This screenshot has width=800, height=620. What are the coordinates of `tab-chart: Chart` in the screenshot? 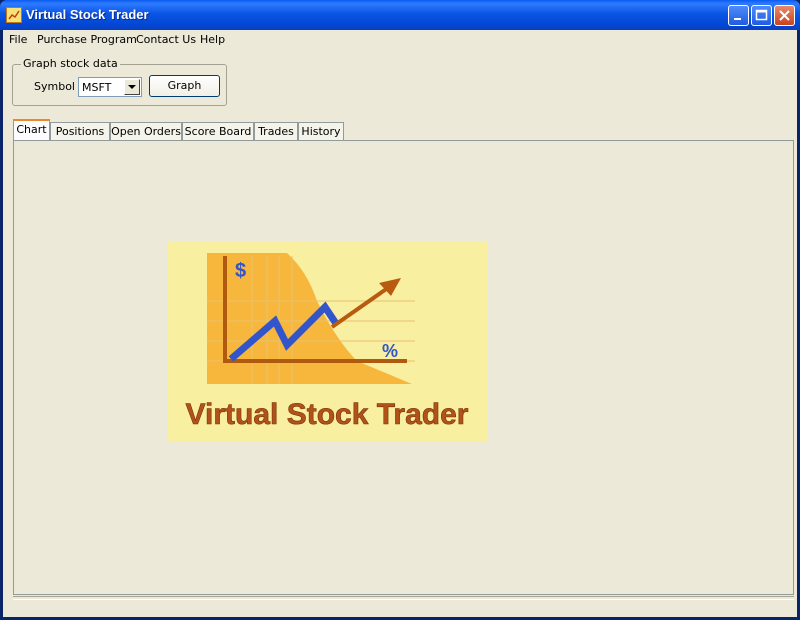 It's located at (31, 130).